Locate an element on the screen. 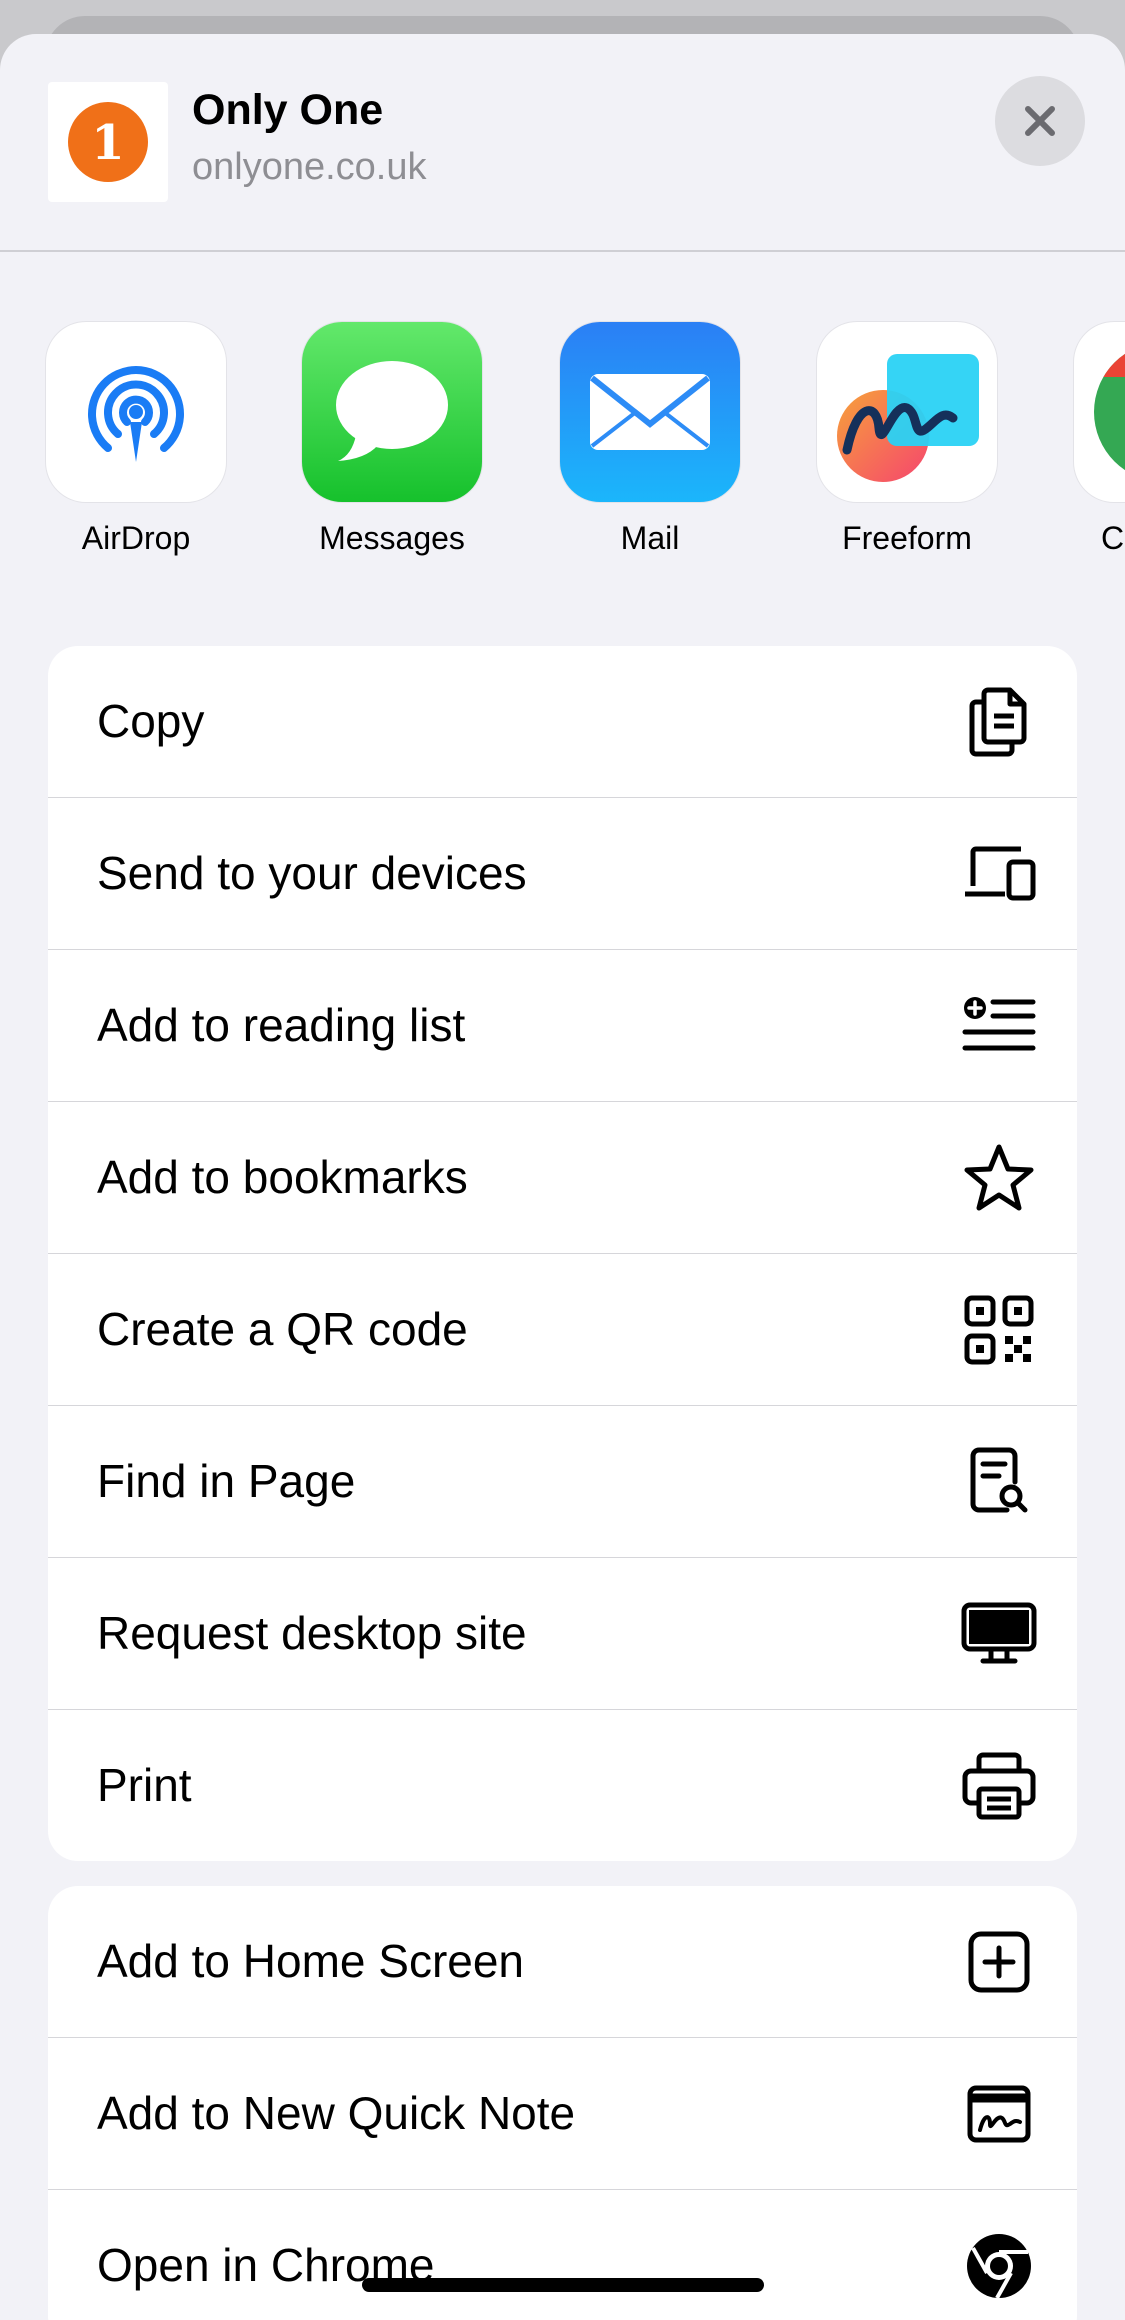  app-label: Messages is located at coordinates (392, 538).